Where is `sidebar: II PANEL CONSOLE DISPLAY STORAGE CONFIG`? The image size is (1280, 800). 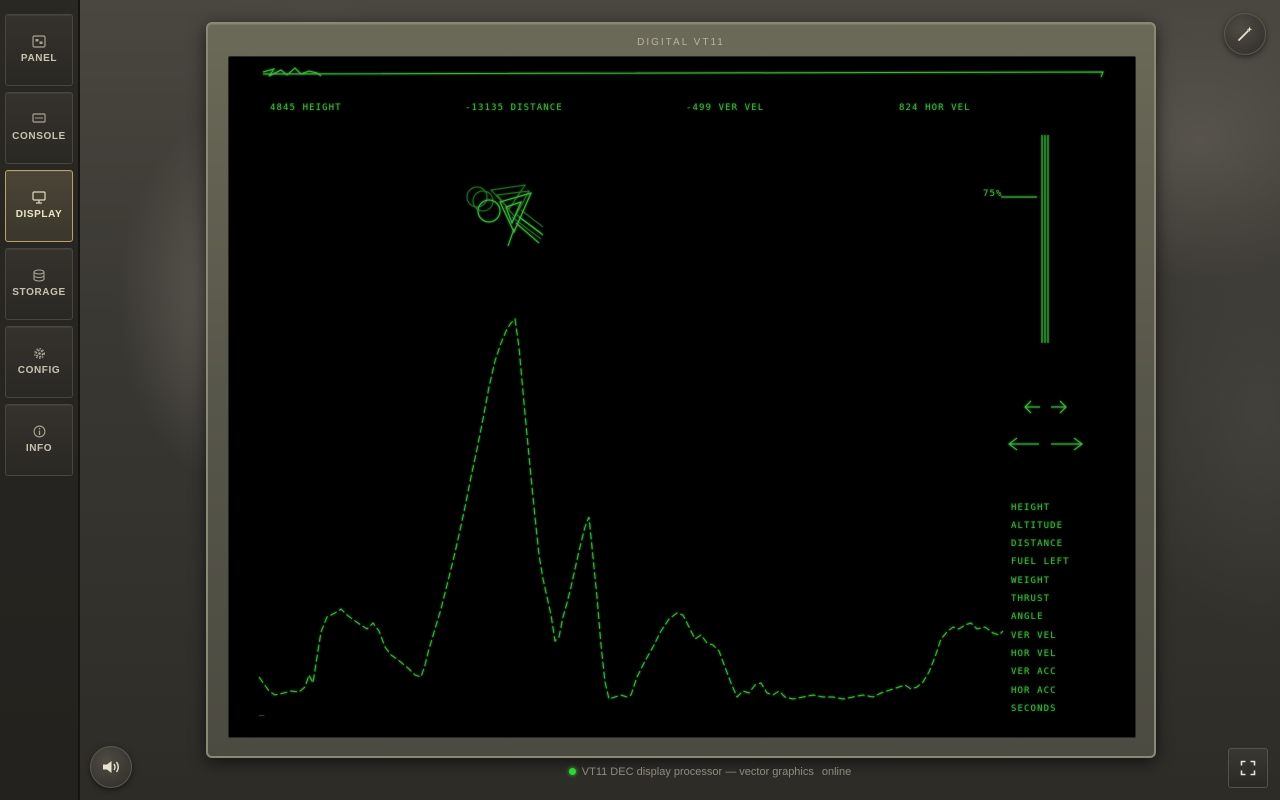
sidebar: II PANEL CONSOLE DISPLAY STORAGE CONFIG is located at coordinates (40, 400).